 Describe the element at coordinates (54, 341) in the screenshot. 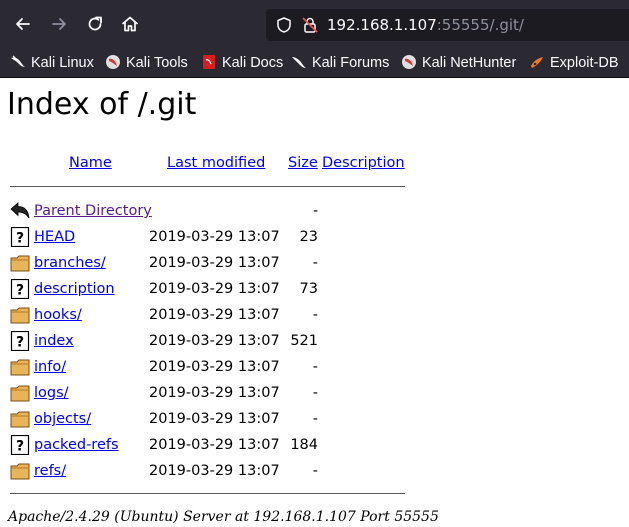

I see `file-link: index` at that location.